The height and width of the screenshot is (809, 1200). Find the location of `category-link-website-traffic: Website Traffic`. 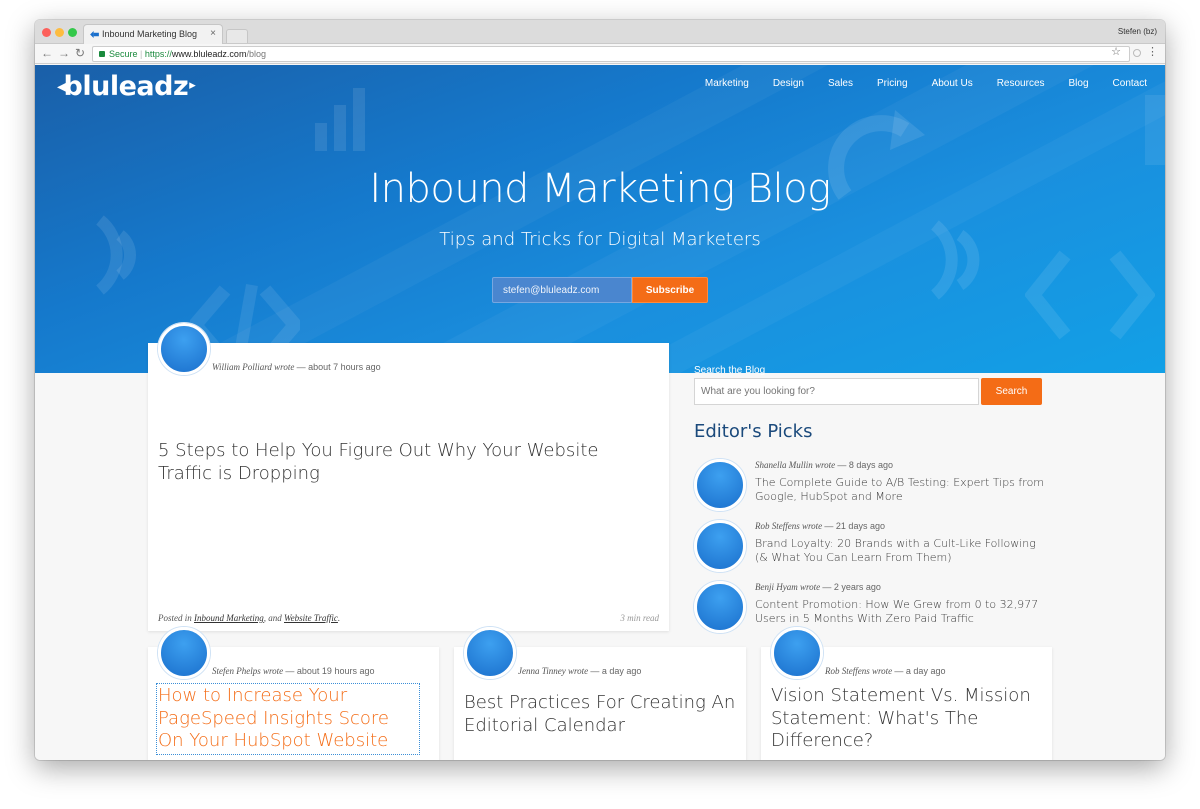

category-link-website-traffic: Website Traffic is located at coordinates (311, 618).